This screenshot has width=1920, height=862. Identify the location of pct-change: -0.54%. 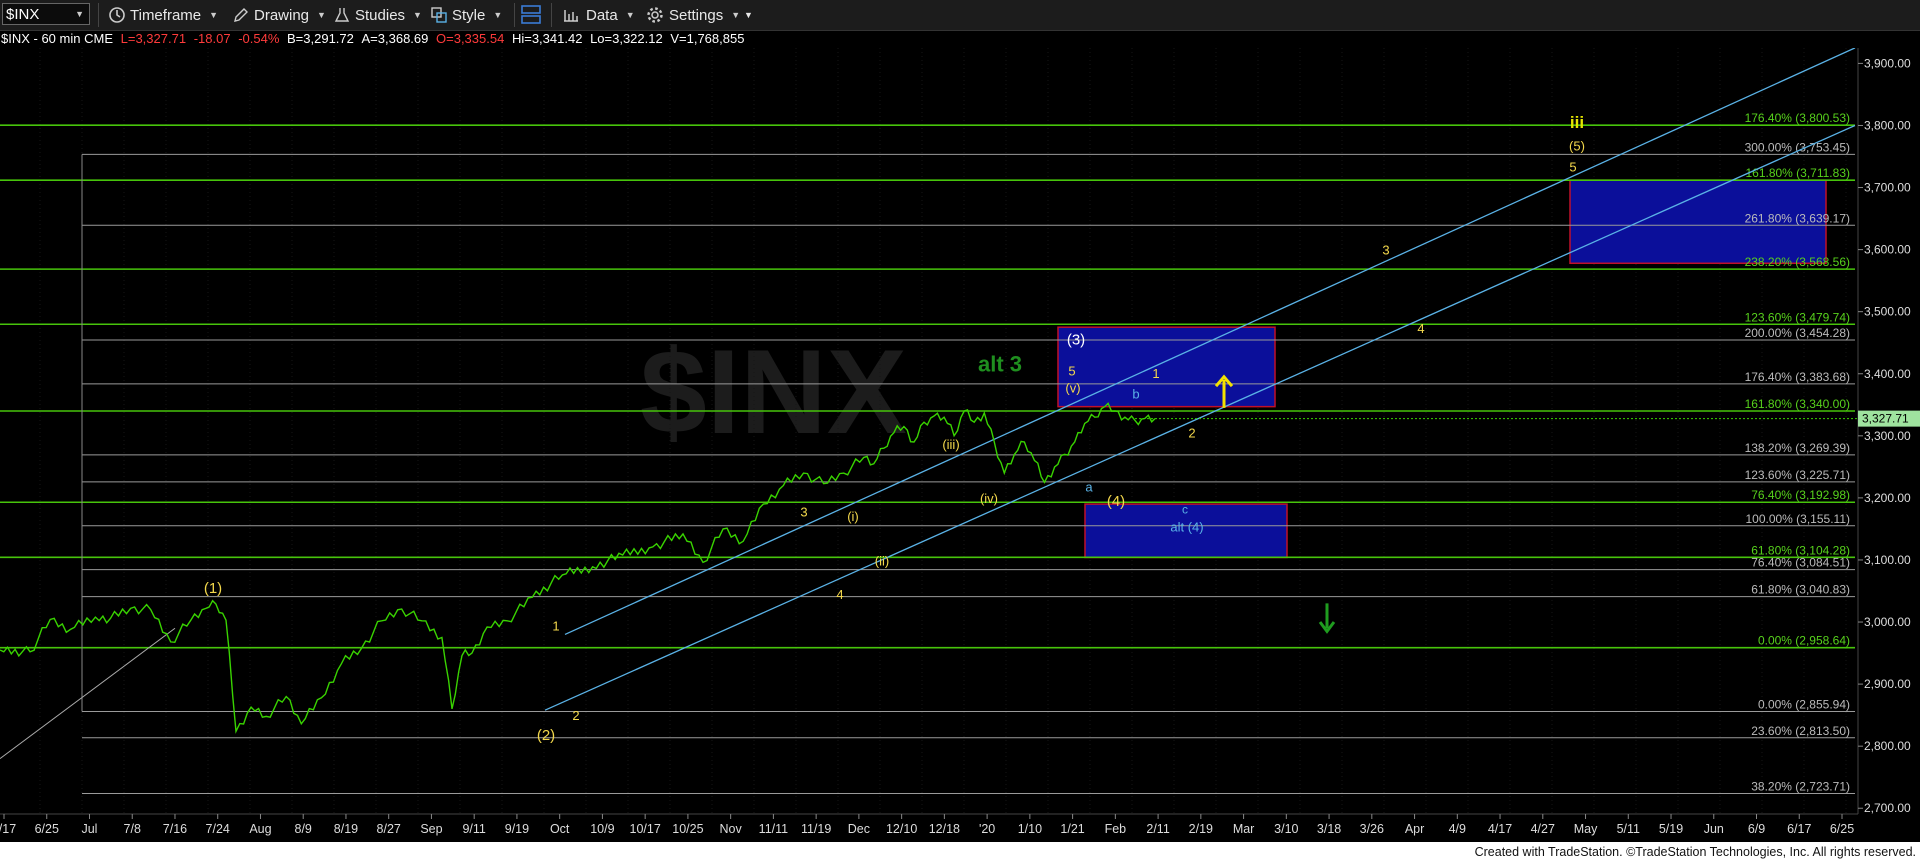
(259, 38).